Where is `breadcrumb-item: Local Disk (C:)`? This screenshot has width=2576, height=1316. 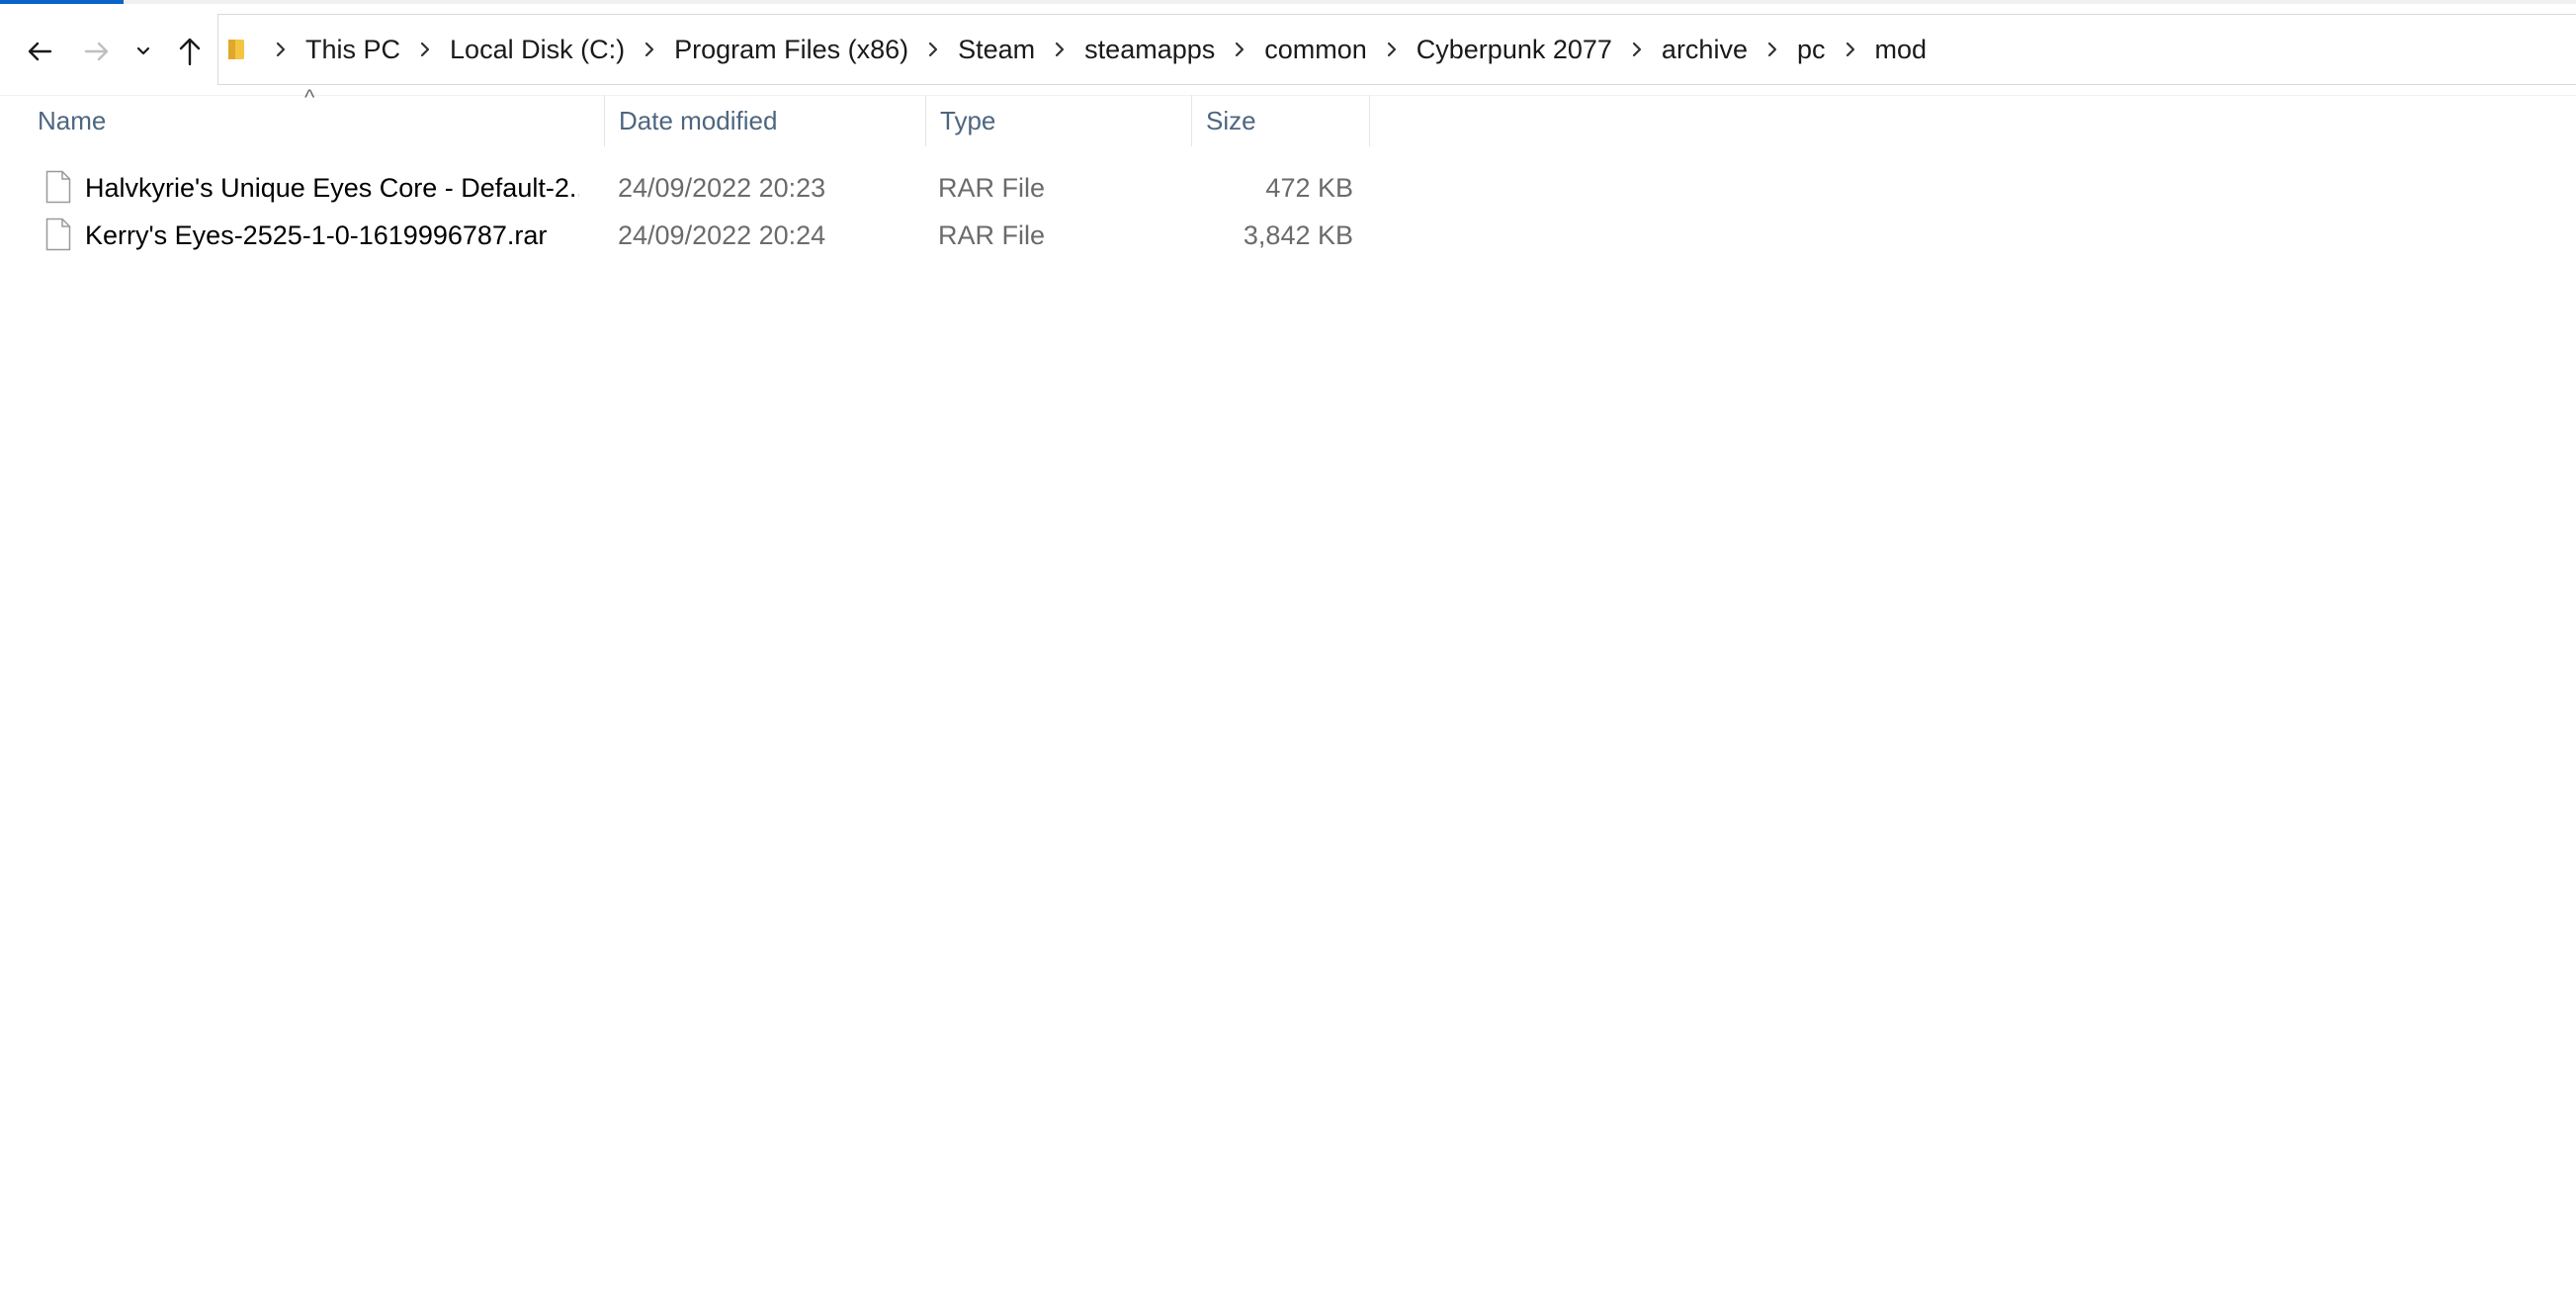 breadcrumb-item: Local Disk (C:) is located at coordinates (537, 49).